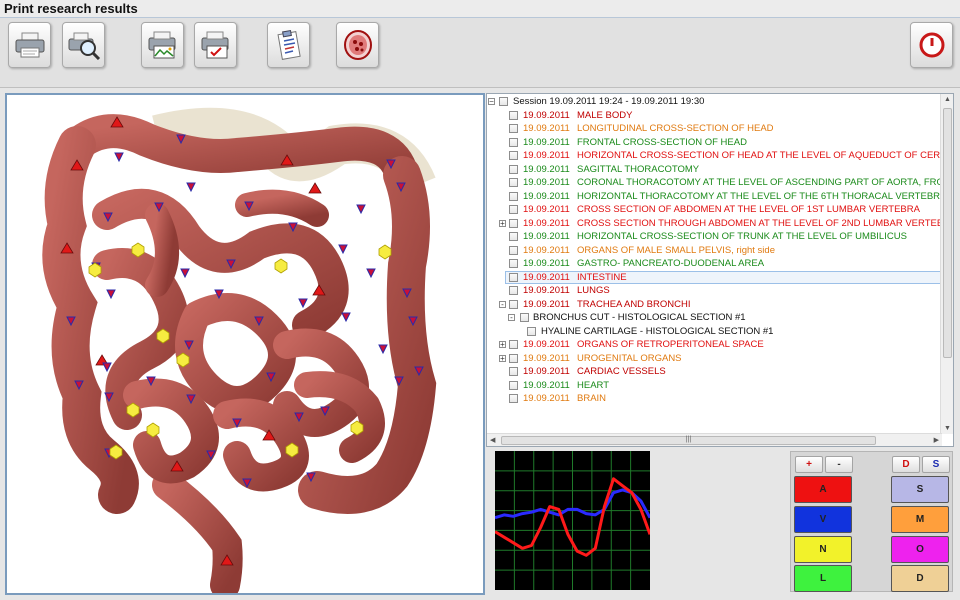  Describe the element at coordinates (480, 9) in the screenshot. I see `window-title: Print research results` at that location.